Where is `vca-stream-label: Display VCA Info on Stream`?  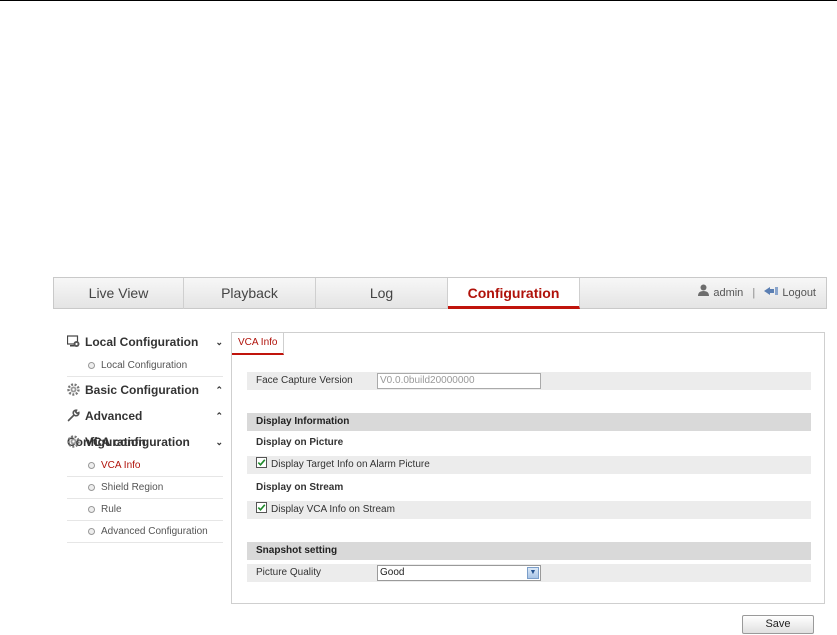 vca-stream-label: Display VCA Info on Stream is located at coordinates (333, 509).